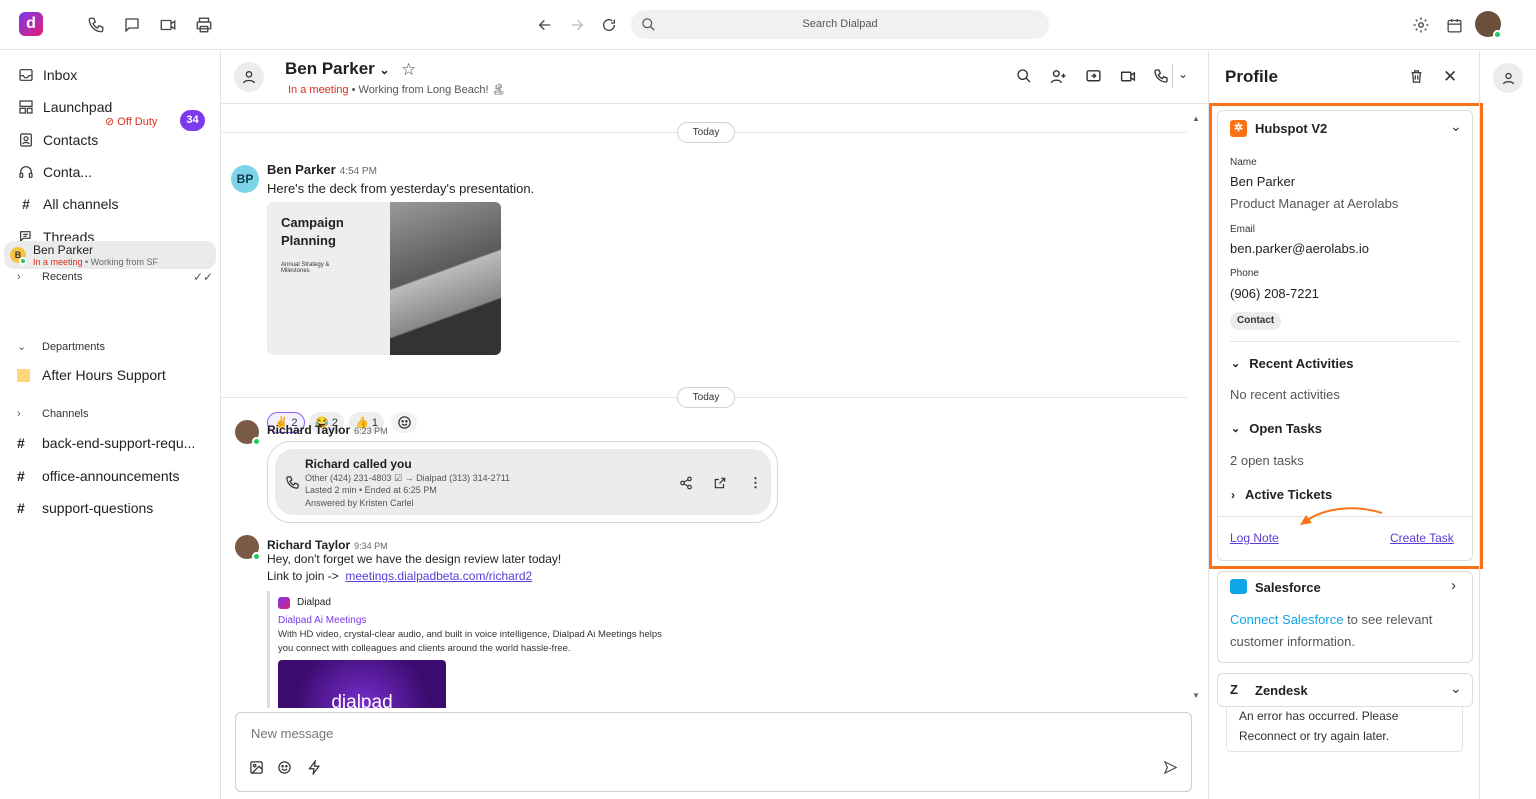 This screenshot has width=1536, height=799. What do you see at coordinates (314, 767) in the screenshot?
I see `lightning-icon` at bounding box center [314, 767].